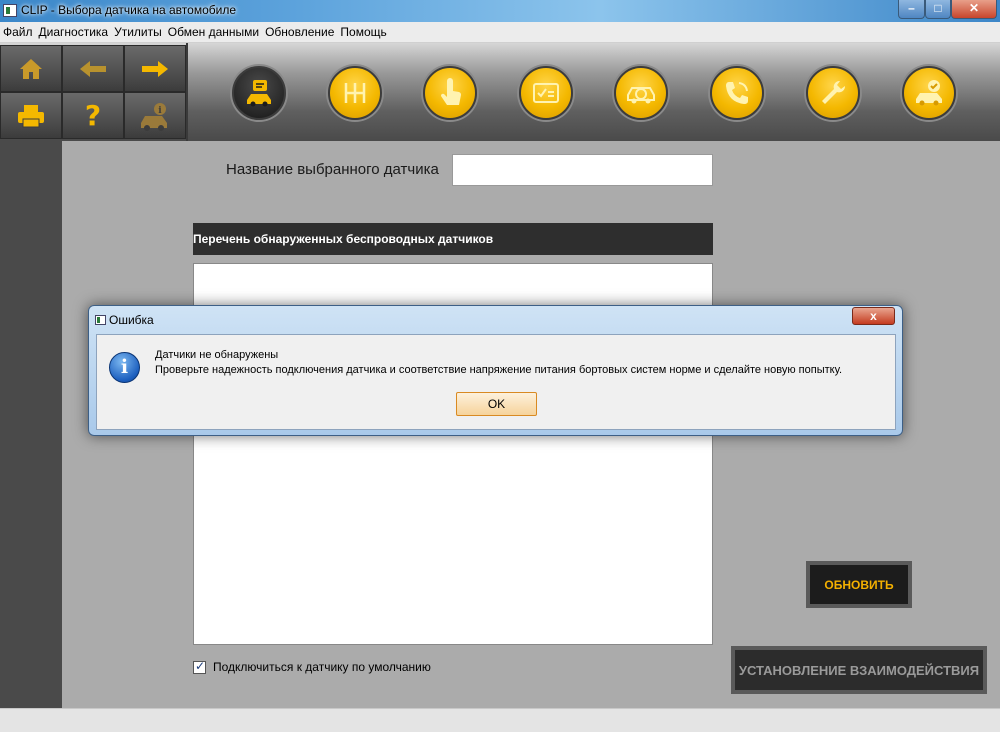 The image size is (1000, 732). What do you see at coordinates (187, 92) in the screenshot?
I see `toolbar-divider` at bounding box center [187, 92].